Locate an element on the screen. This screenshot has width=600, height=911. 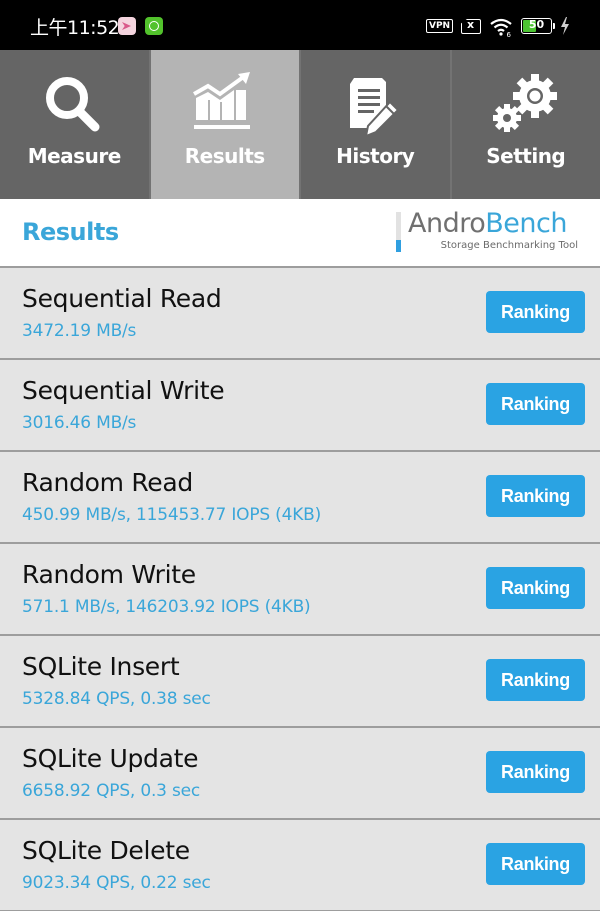
logo-wordmark: AndroBench is located at coordinates (487, 223).